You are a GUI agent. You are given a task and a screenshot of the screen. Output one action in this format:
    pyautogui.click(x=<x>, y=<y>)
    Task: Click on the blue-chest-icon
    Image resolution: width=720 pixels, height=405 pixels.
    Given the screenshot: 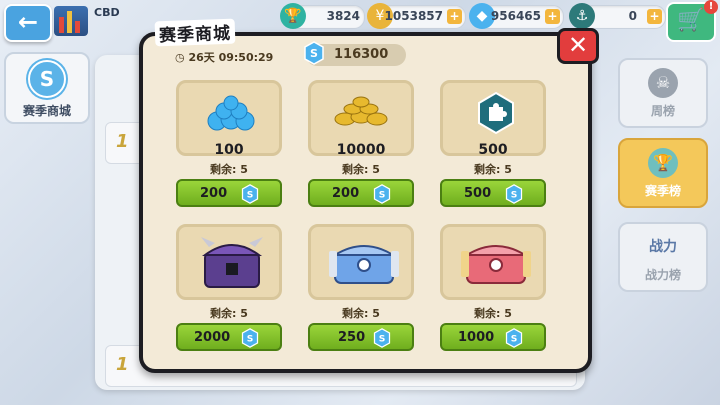 What is the action you would take?
    pyautogui.click(x=364, y=264)
    